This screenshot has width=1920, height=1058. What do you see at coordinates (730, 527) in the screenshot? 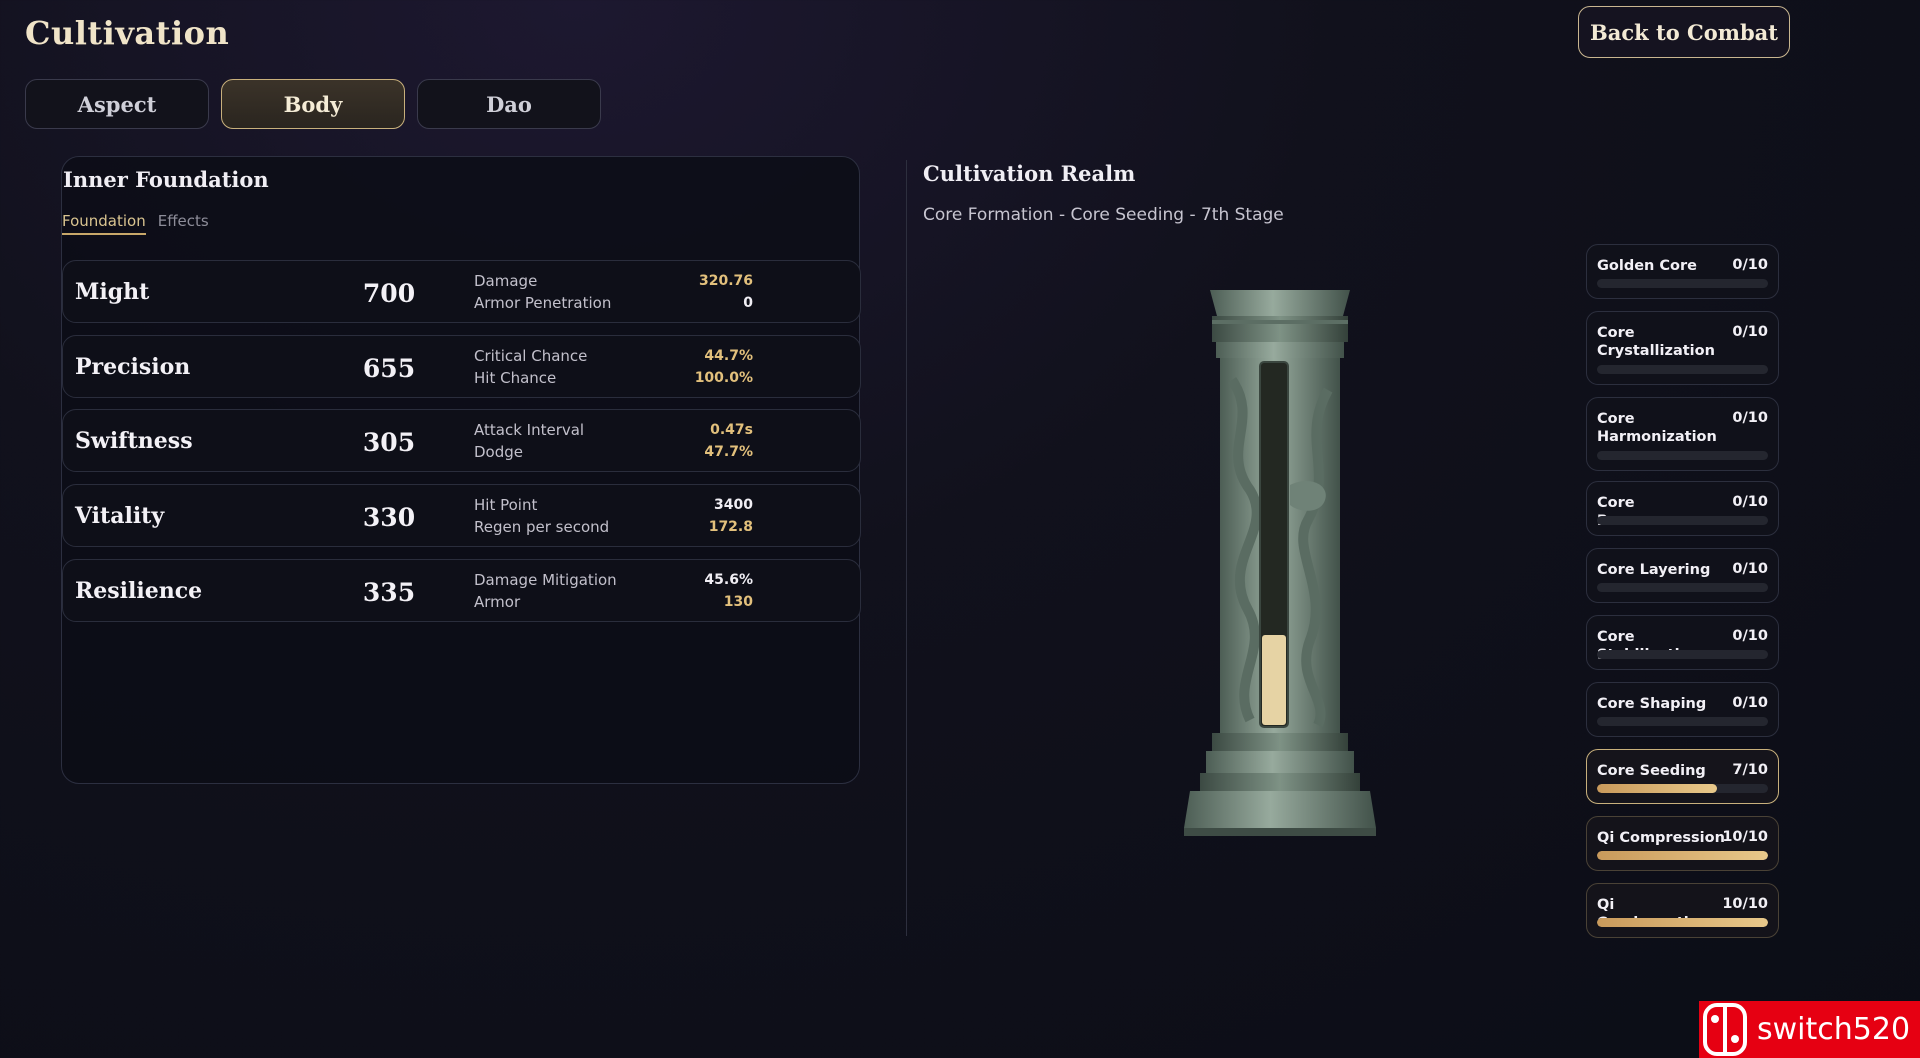
I see `detail-value: 172.8` at bounding box center [730, 527].